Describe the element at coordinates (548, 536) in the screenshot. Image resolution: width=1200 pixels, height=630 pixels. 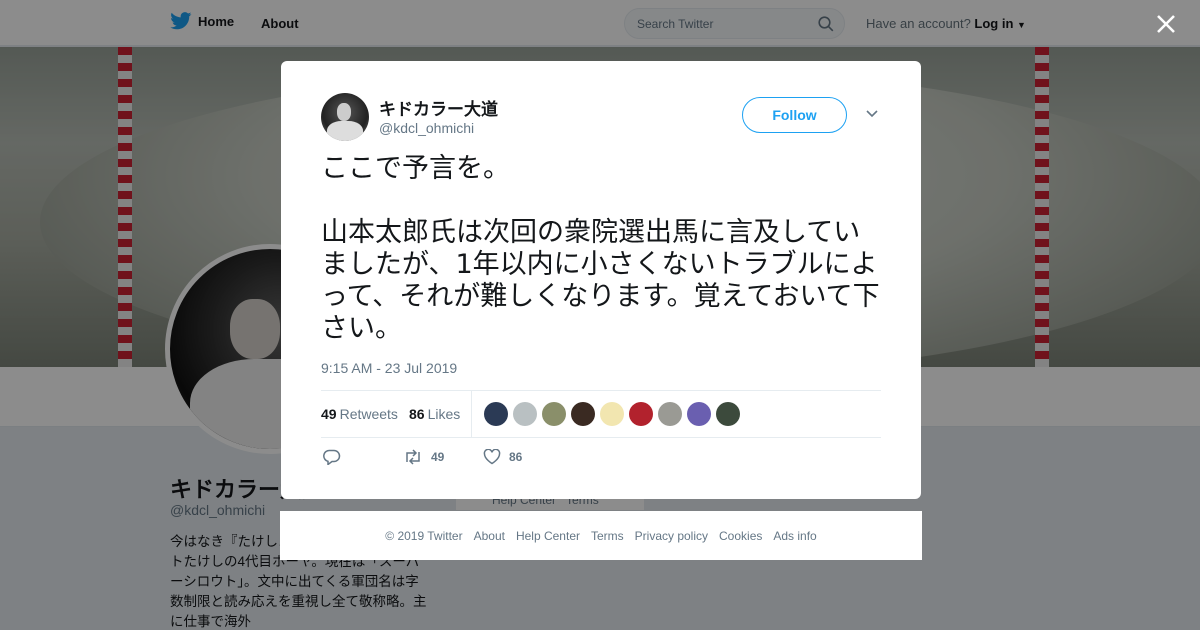
I see `footer-link: Help Center` at that location.